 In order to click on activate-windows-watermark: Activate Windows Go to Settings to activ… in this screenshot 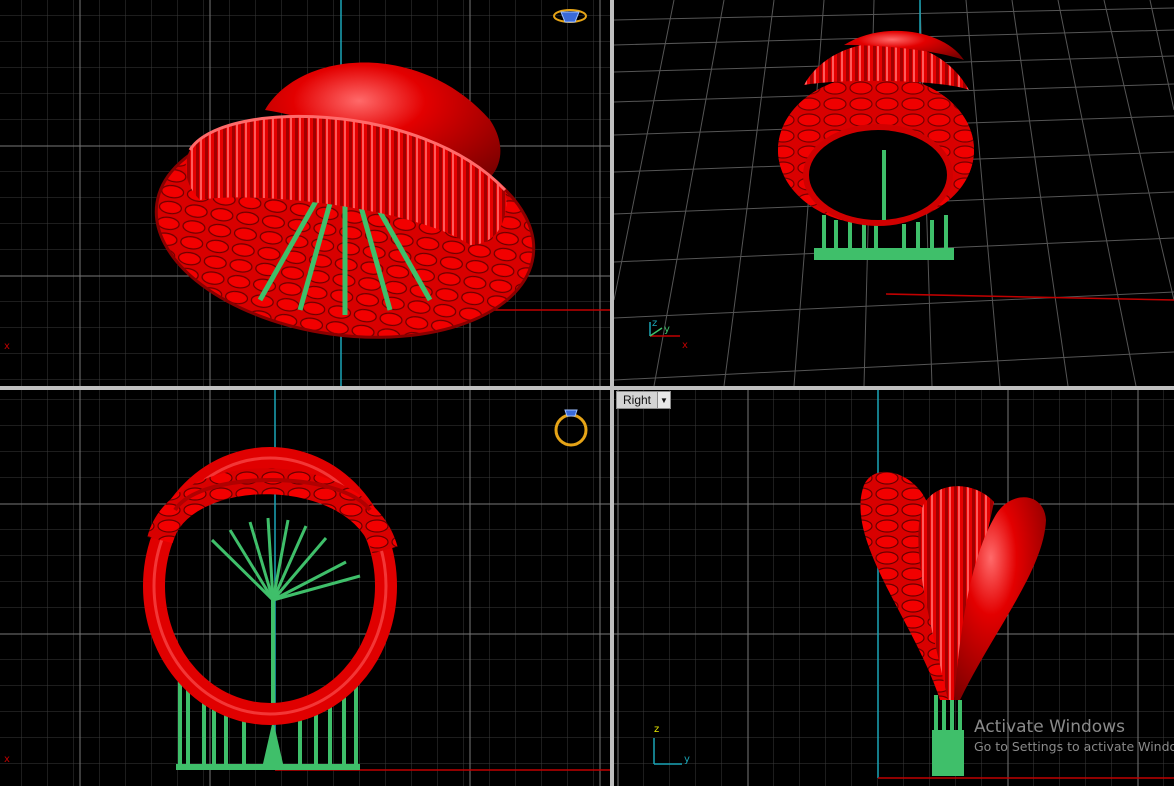, I will do `click(1074, 736)`.